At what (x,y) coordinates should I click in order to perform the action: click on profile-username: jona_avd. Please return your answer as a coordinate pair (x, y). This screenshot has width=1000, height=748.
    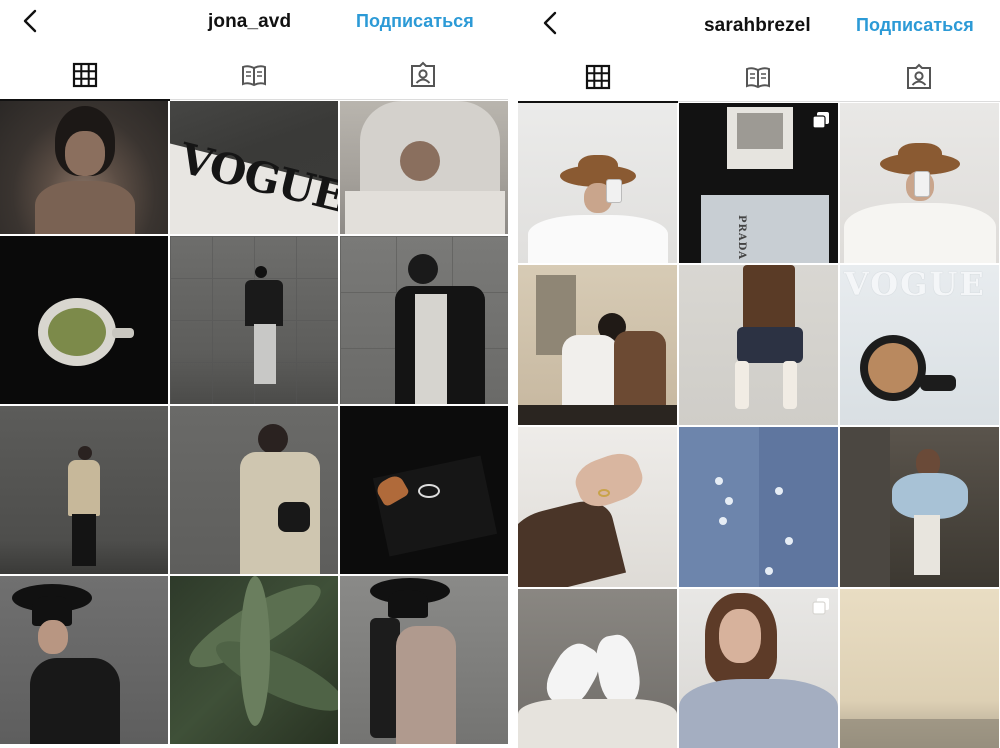
    Looking at the image, I should click on (250, 21).